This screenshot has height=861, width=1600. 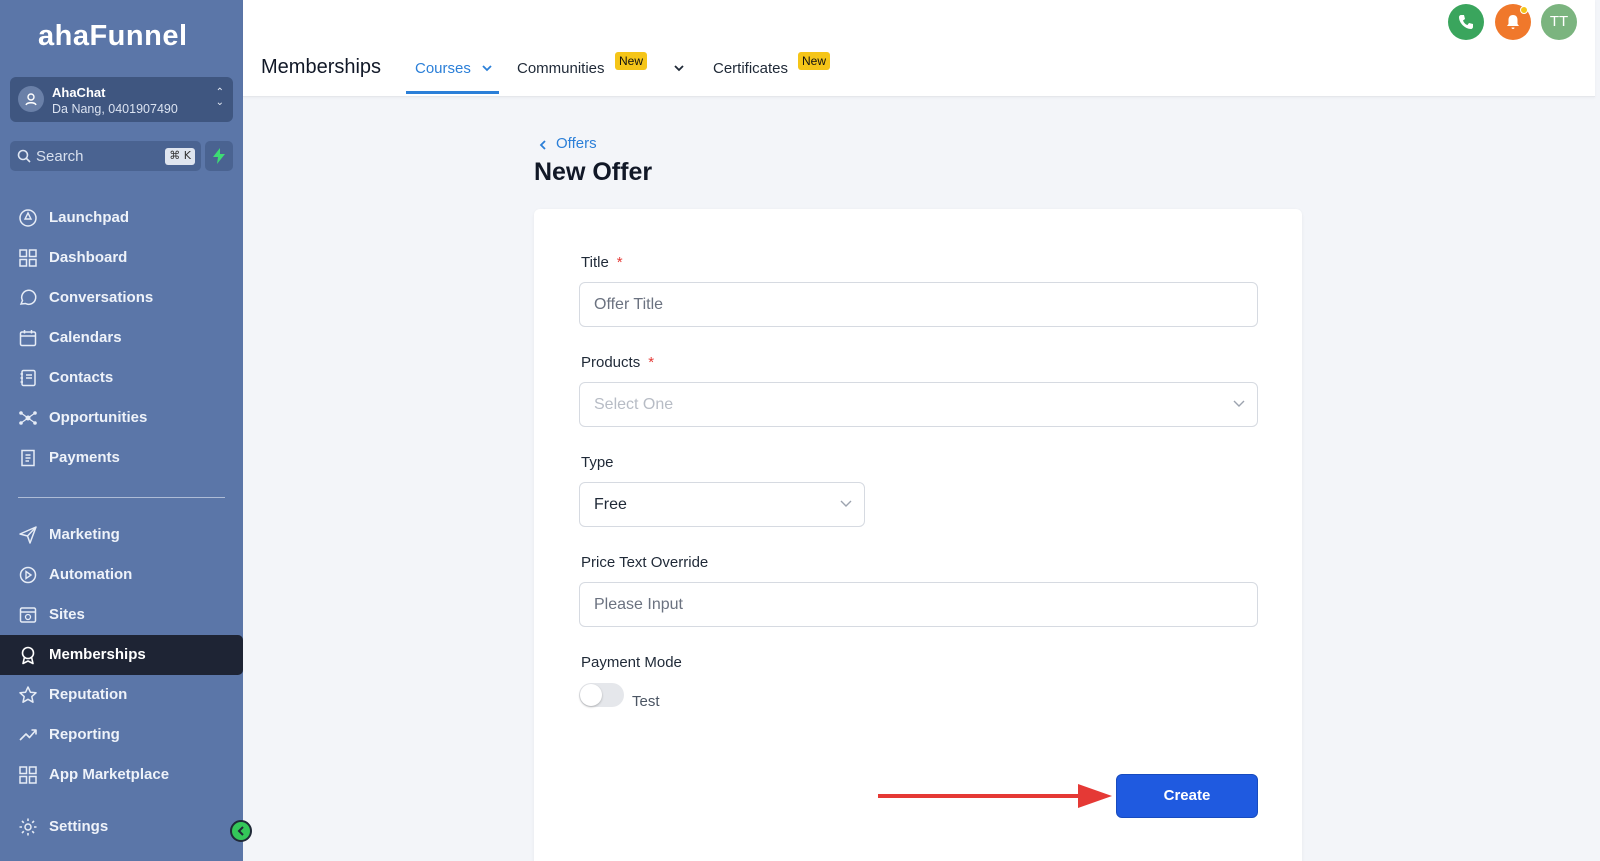 What do you see at coordinates (105, 156) in the screenshot?
I see `search-box: Search ⌘ K` at bounding box center [105, 156].